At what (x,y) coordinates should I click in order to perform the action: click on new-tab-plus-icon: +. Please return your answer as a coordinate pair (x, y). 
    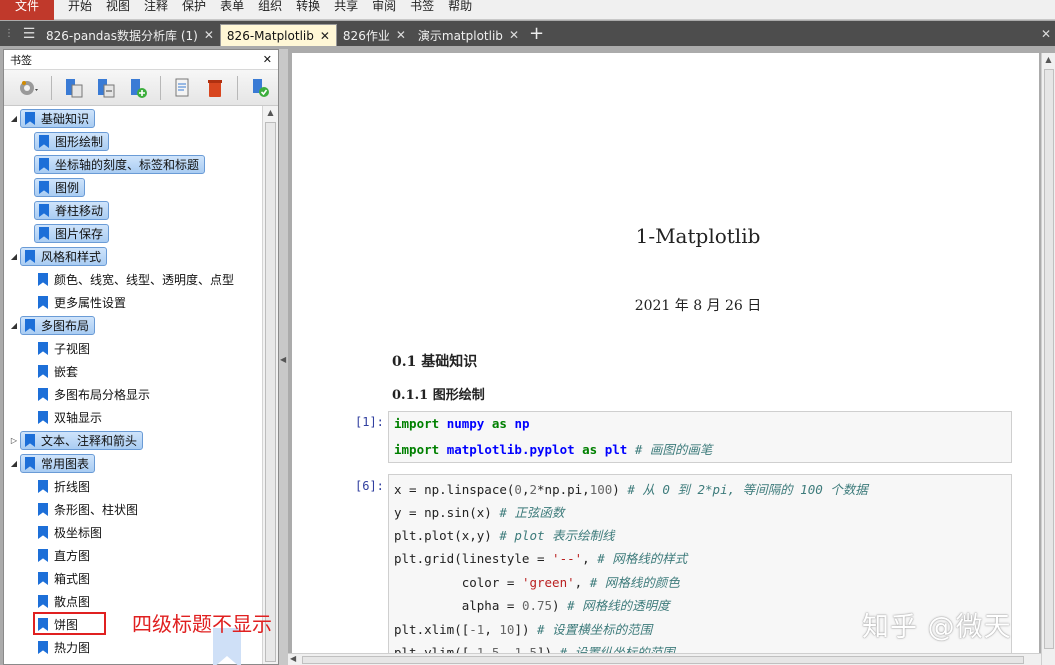
    Looking at the image, I should click on (536, 33).